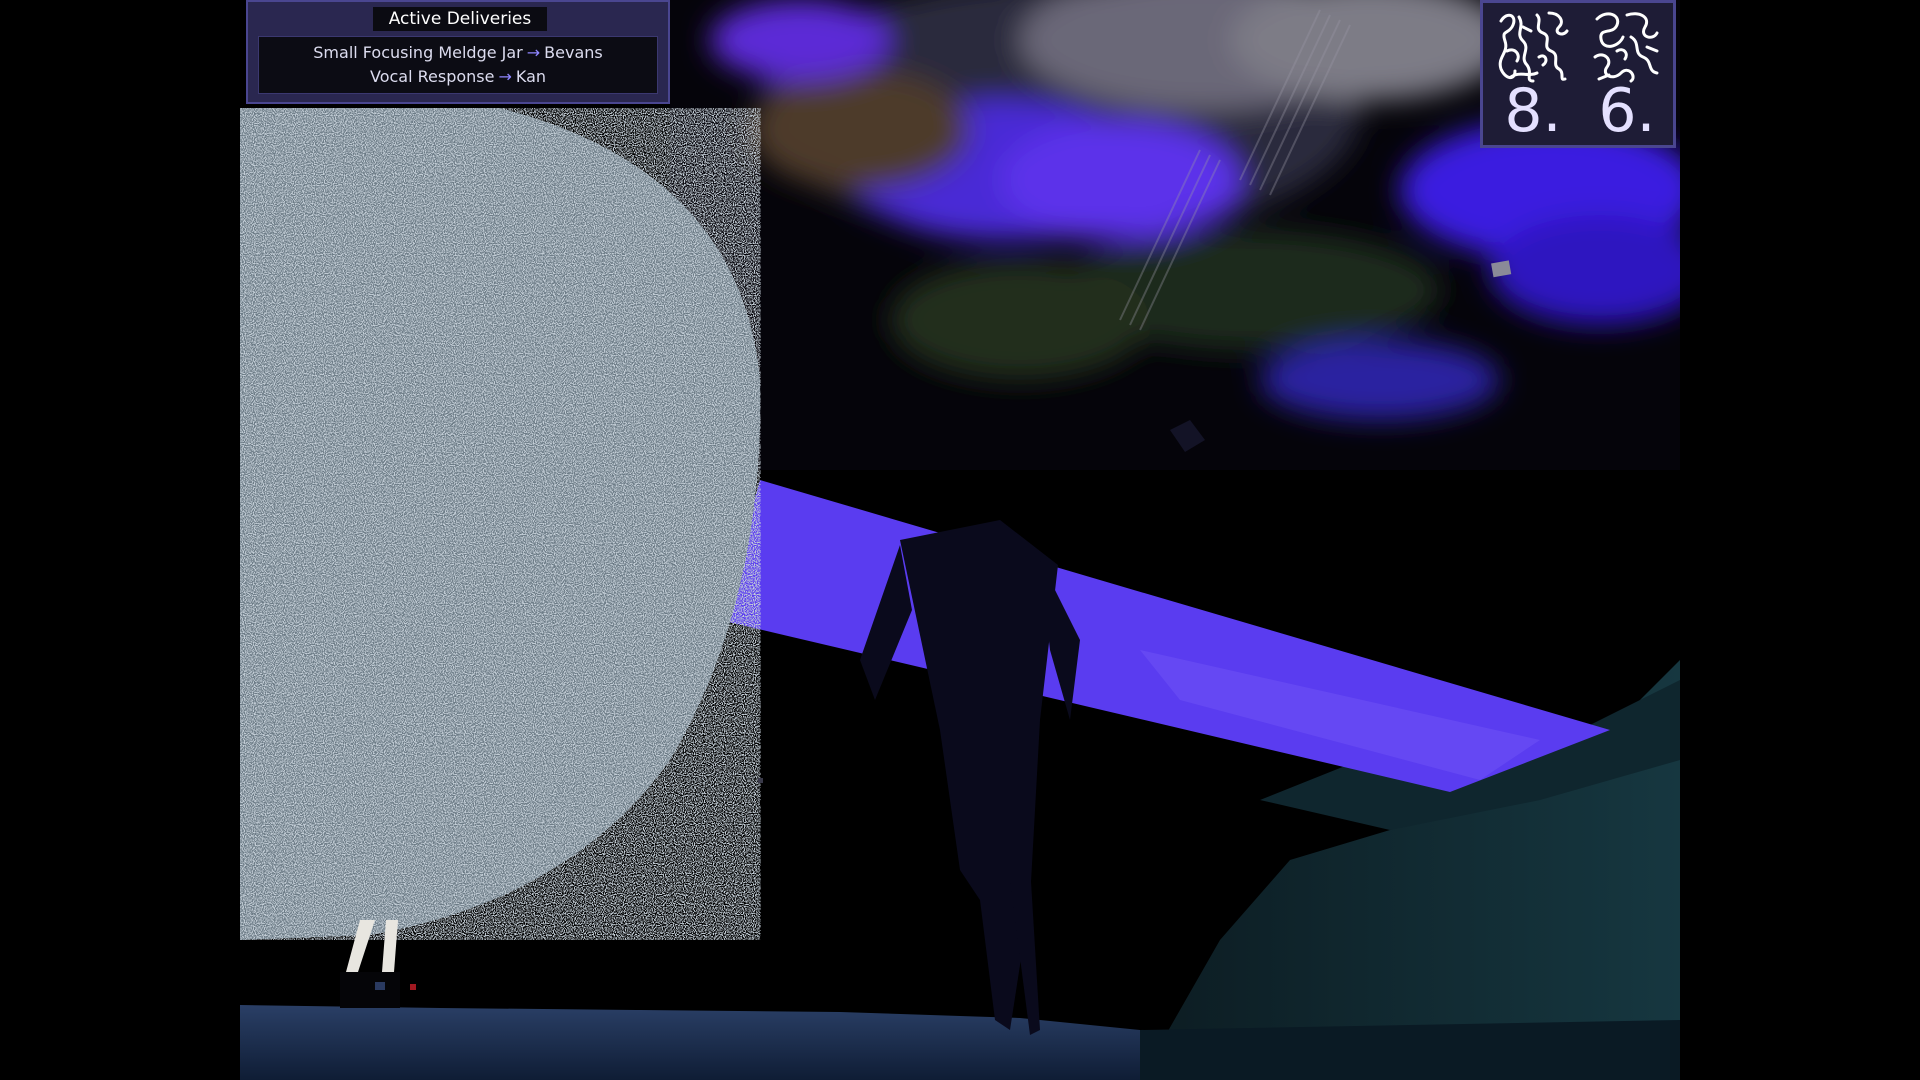  What do you see at coordinates (1533, 111) in the screenshot?
I see `rune-counter-value: 8.` at bounding box center [1533, 111].